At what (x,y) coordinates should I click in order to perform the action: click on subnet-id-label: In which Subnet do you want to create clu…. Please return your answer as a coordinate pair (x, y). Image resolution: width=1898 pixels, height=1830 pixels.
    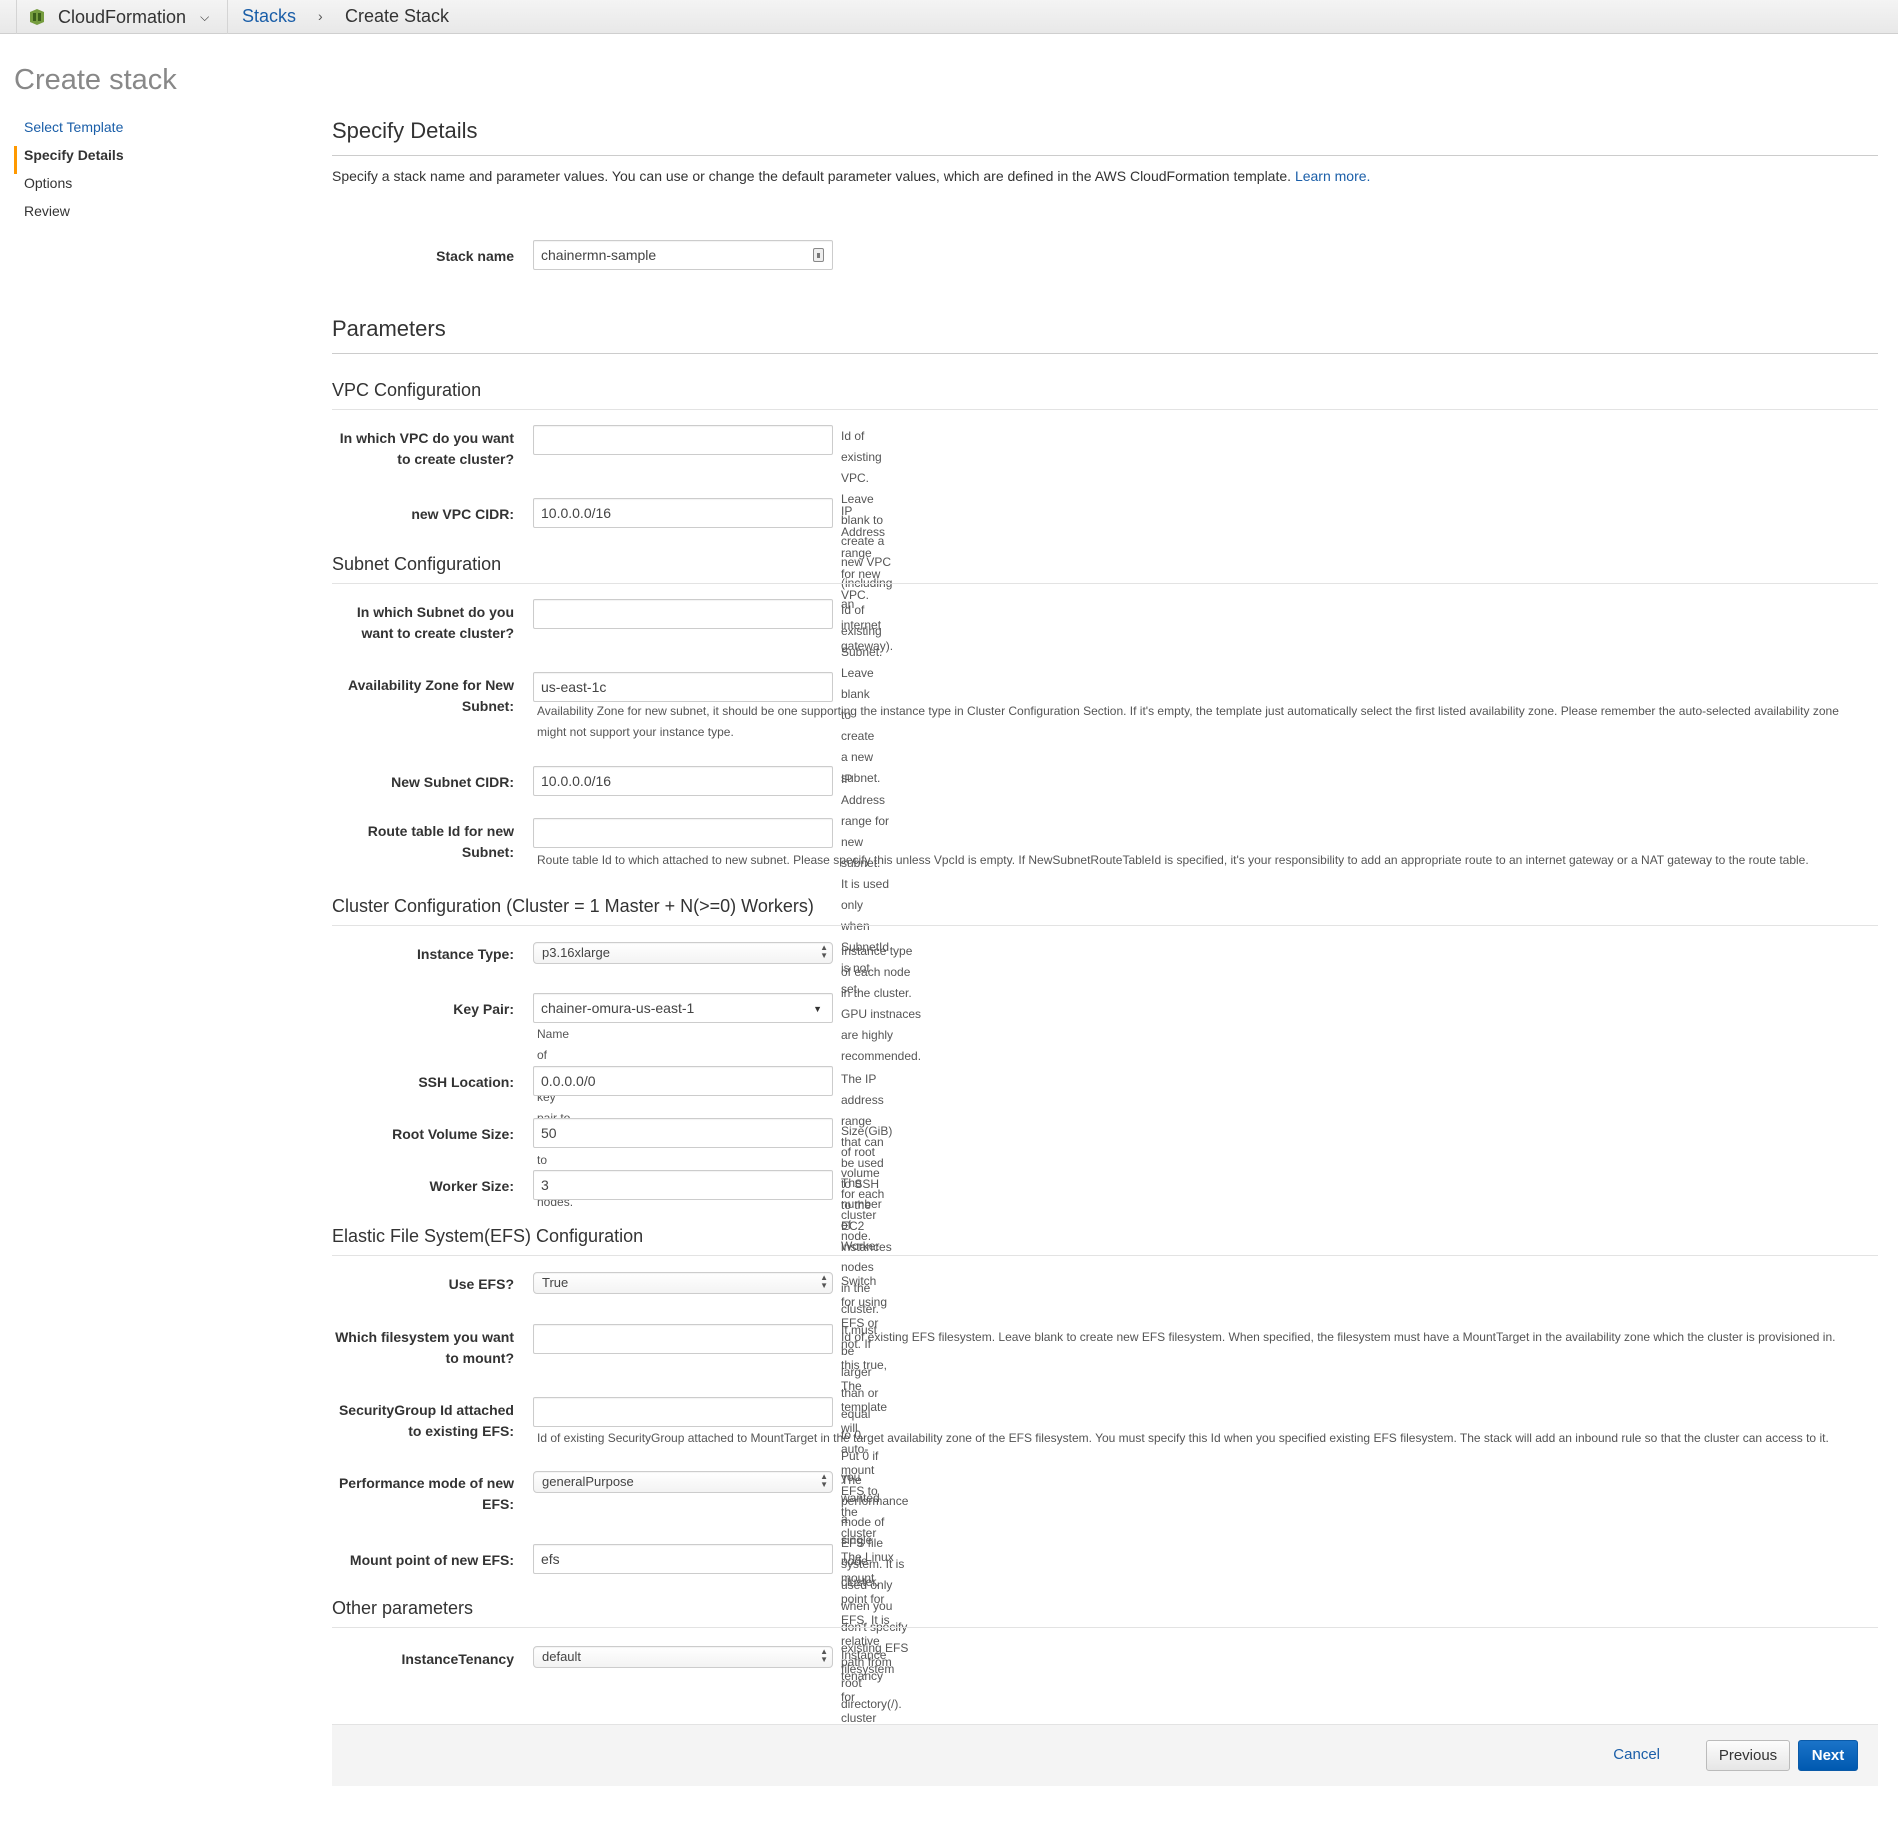
    Looking at the image, I should click on (435, 622).